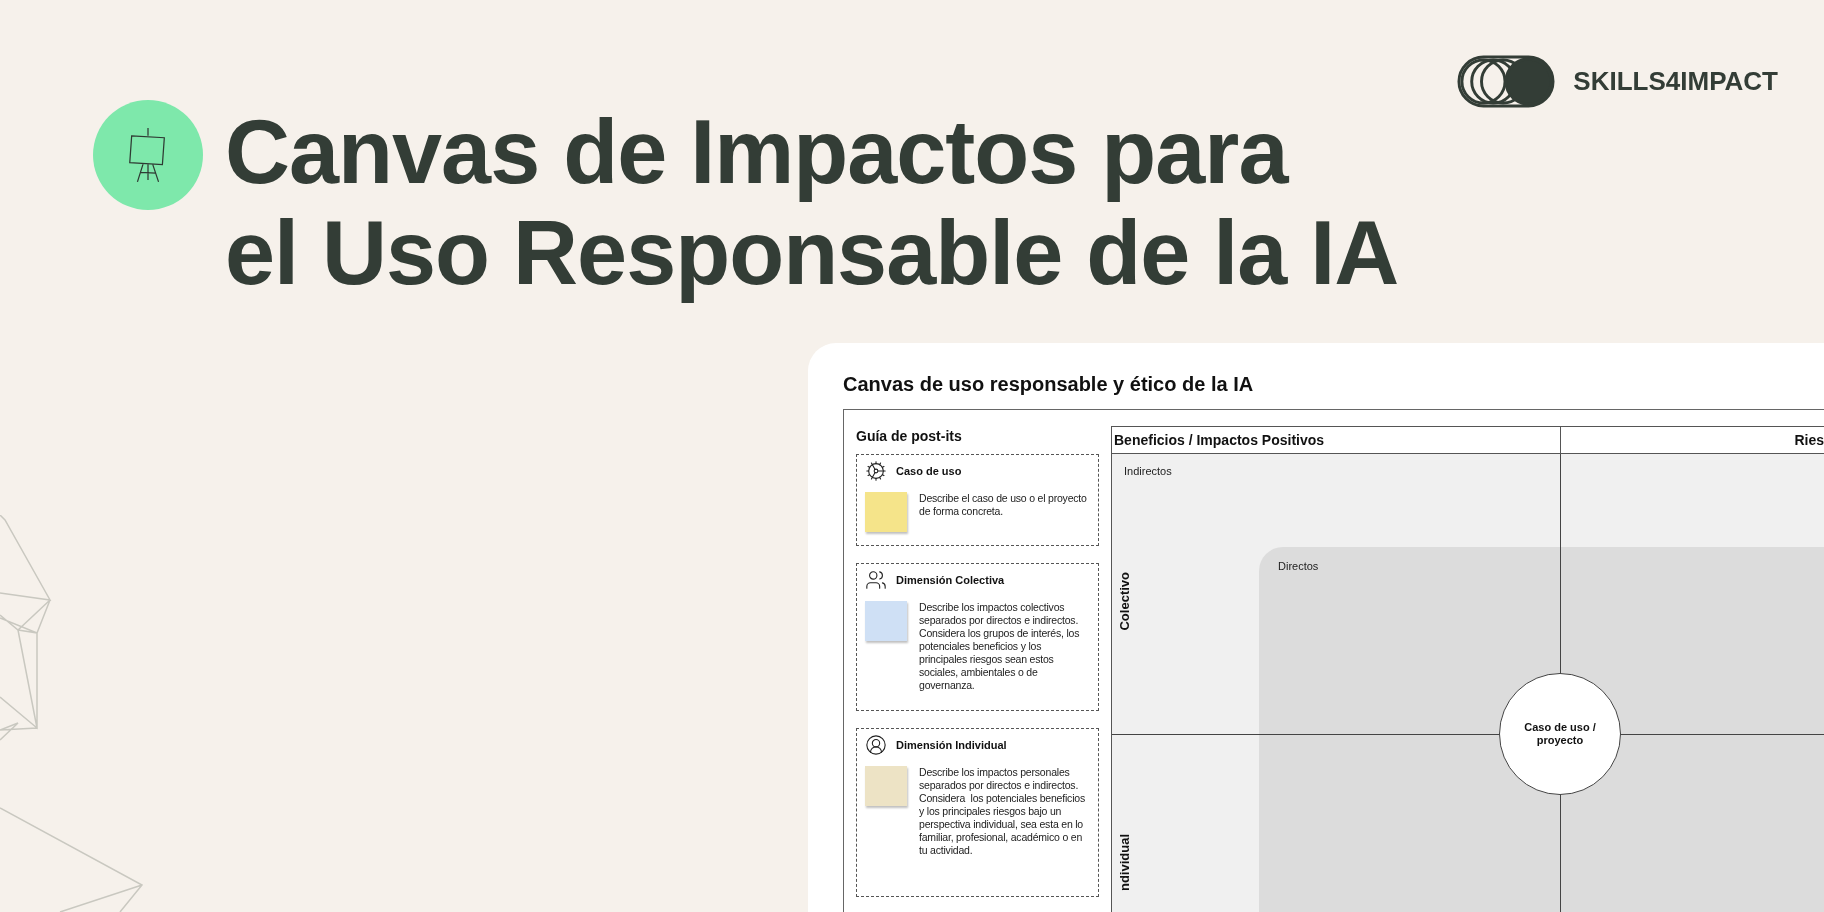  What do you see at coordinates (1506, 81) in the screenshot?
I see `logo-icon` at bounding box center [1506, 81].